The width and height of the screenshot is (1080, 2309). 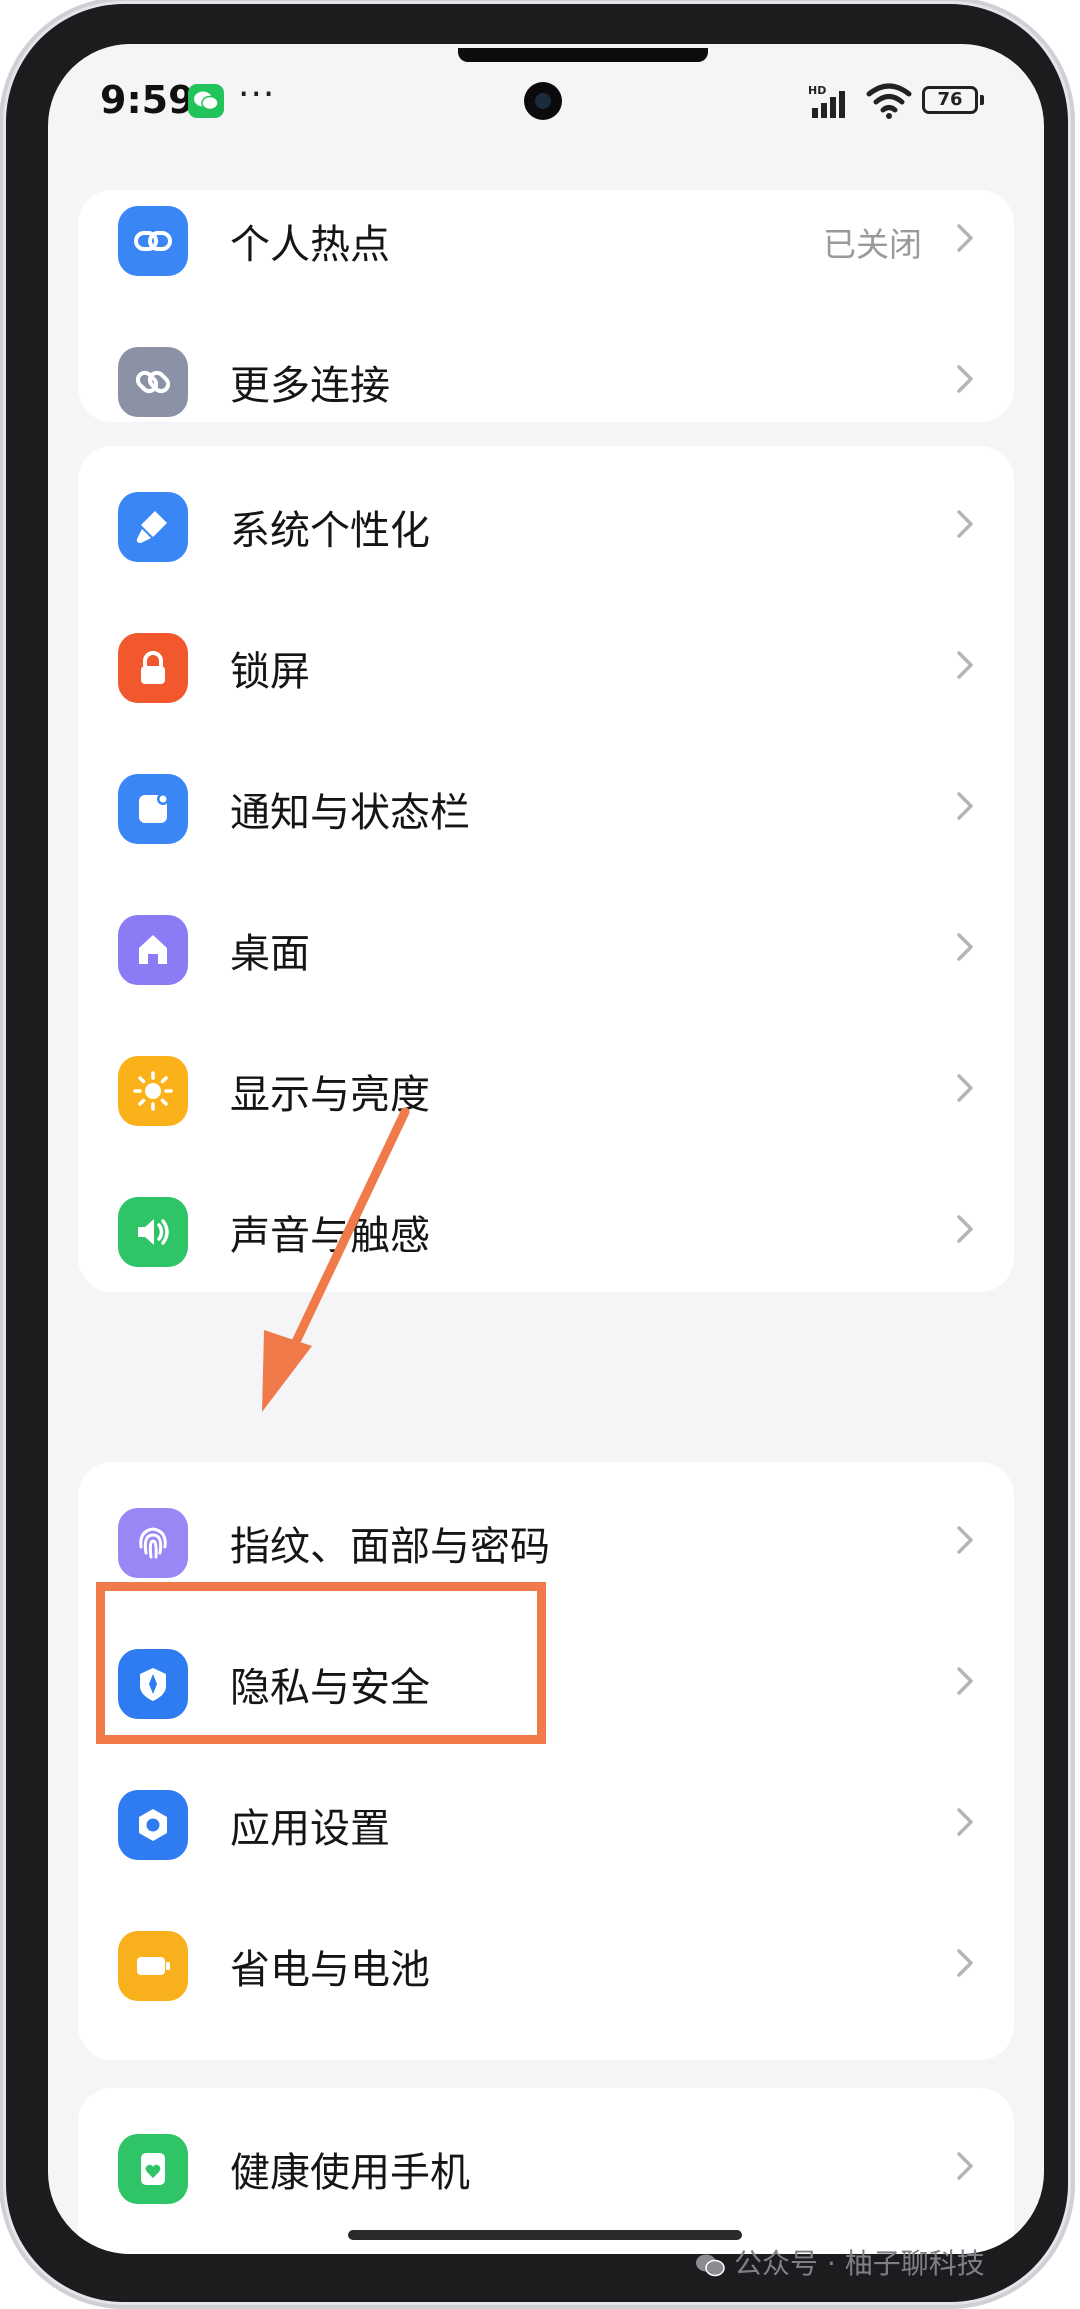 What do you see at coordinates (859, 2263) in the screenshot?
I see `watermark-text: 公众号 · 柚子聊科技` at bounding box center [859, 2263].